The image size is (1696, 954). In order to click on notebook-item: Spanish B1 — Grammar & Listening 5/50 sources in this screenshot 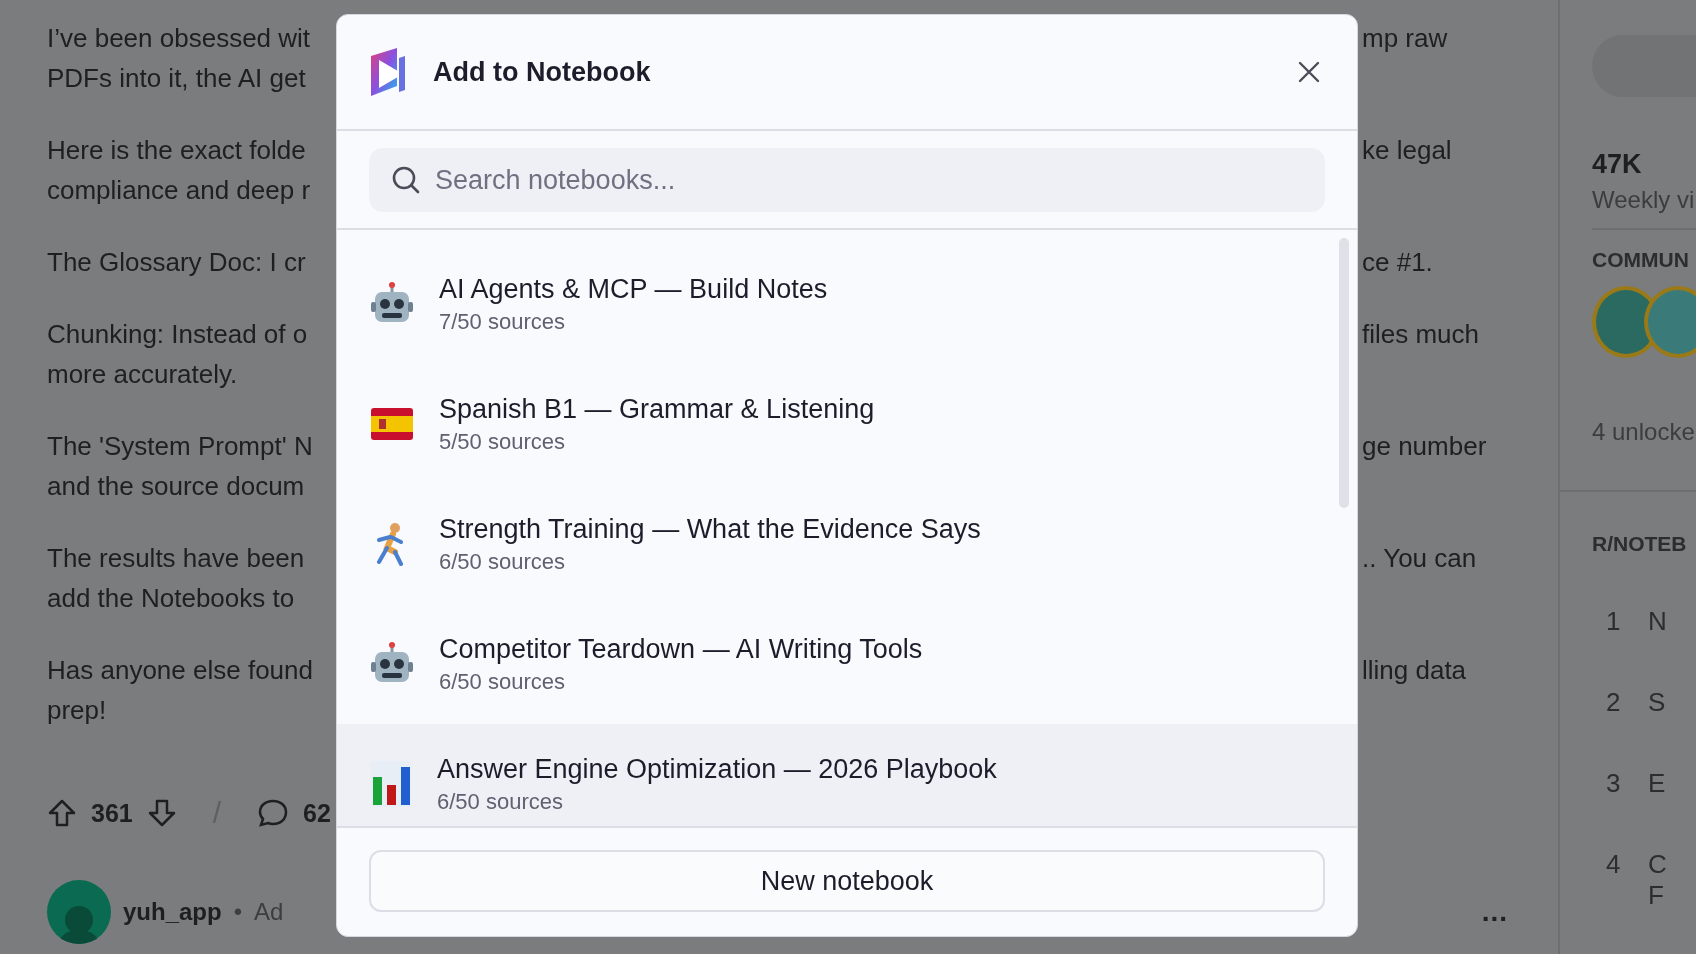, I will do `click(836, 424)`.